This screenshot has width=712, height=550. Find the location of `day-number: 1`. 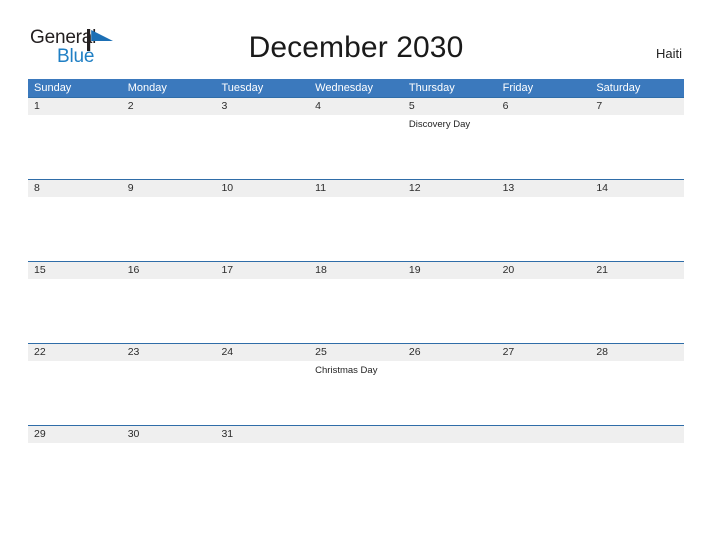

day-number: 1 is located at coordinates (37, 106).